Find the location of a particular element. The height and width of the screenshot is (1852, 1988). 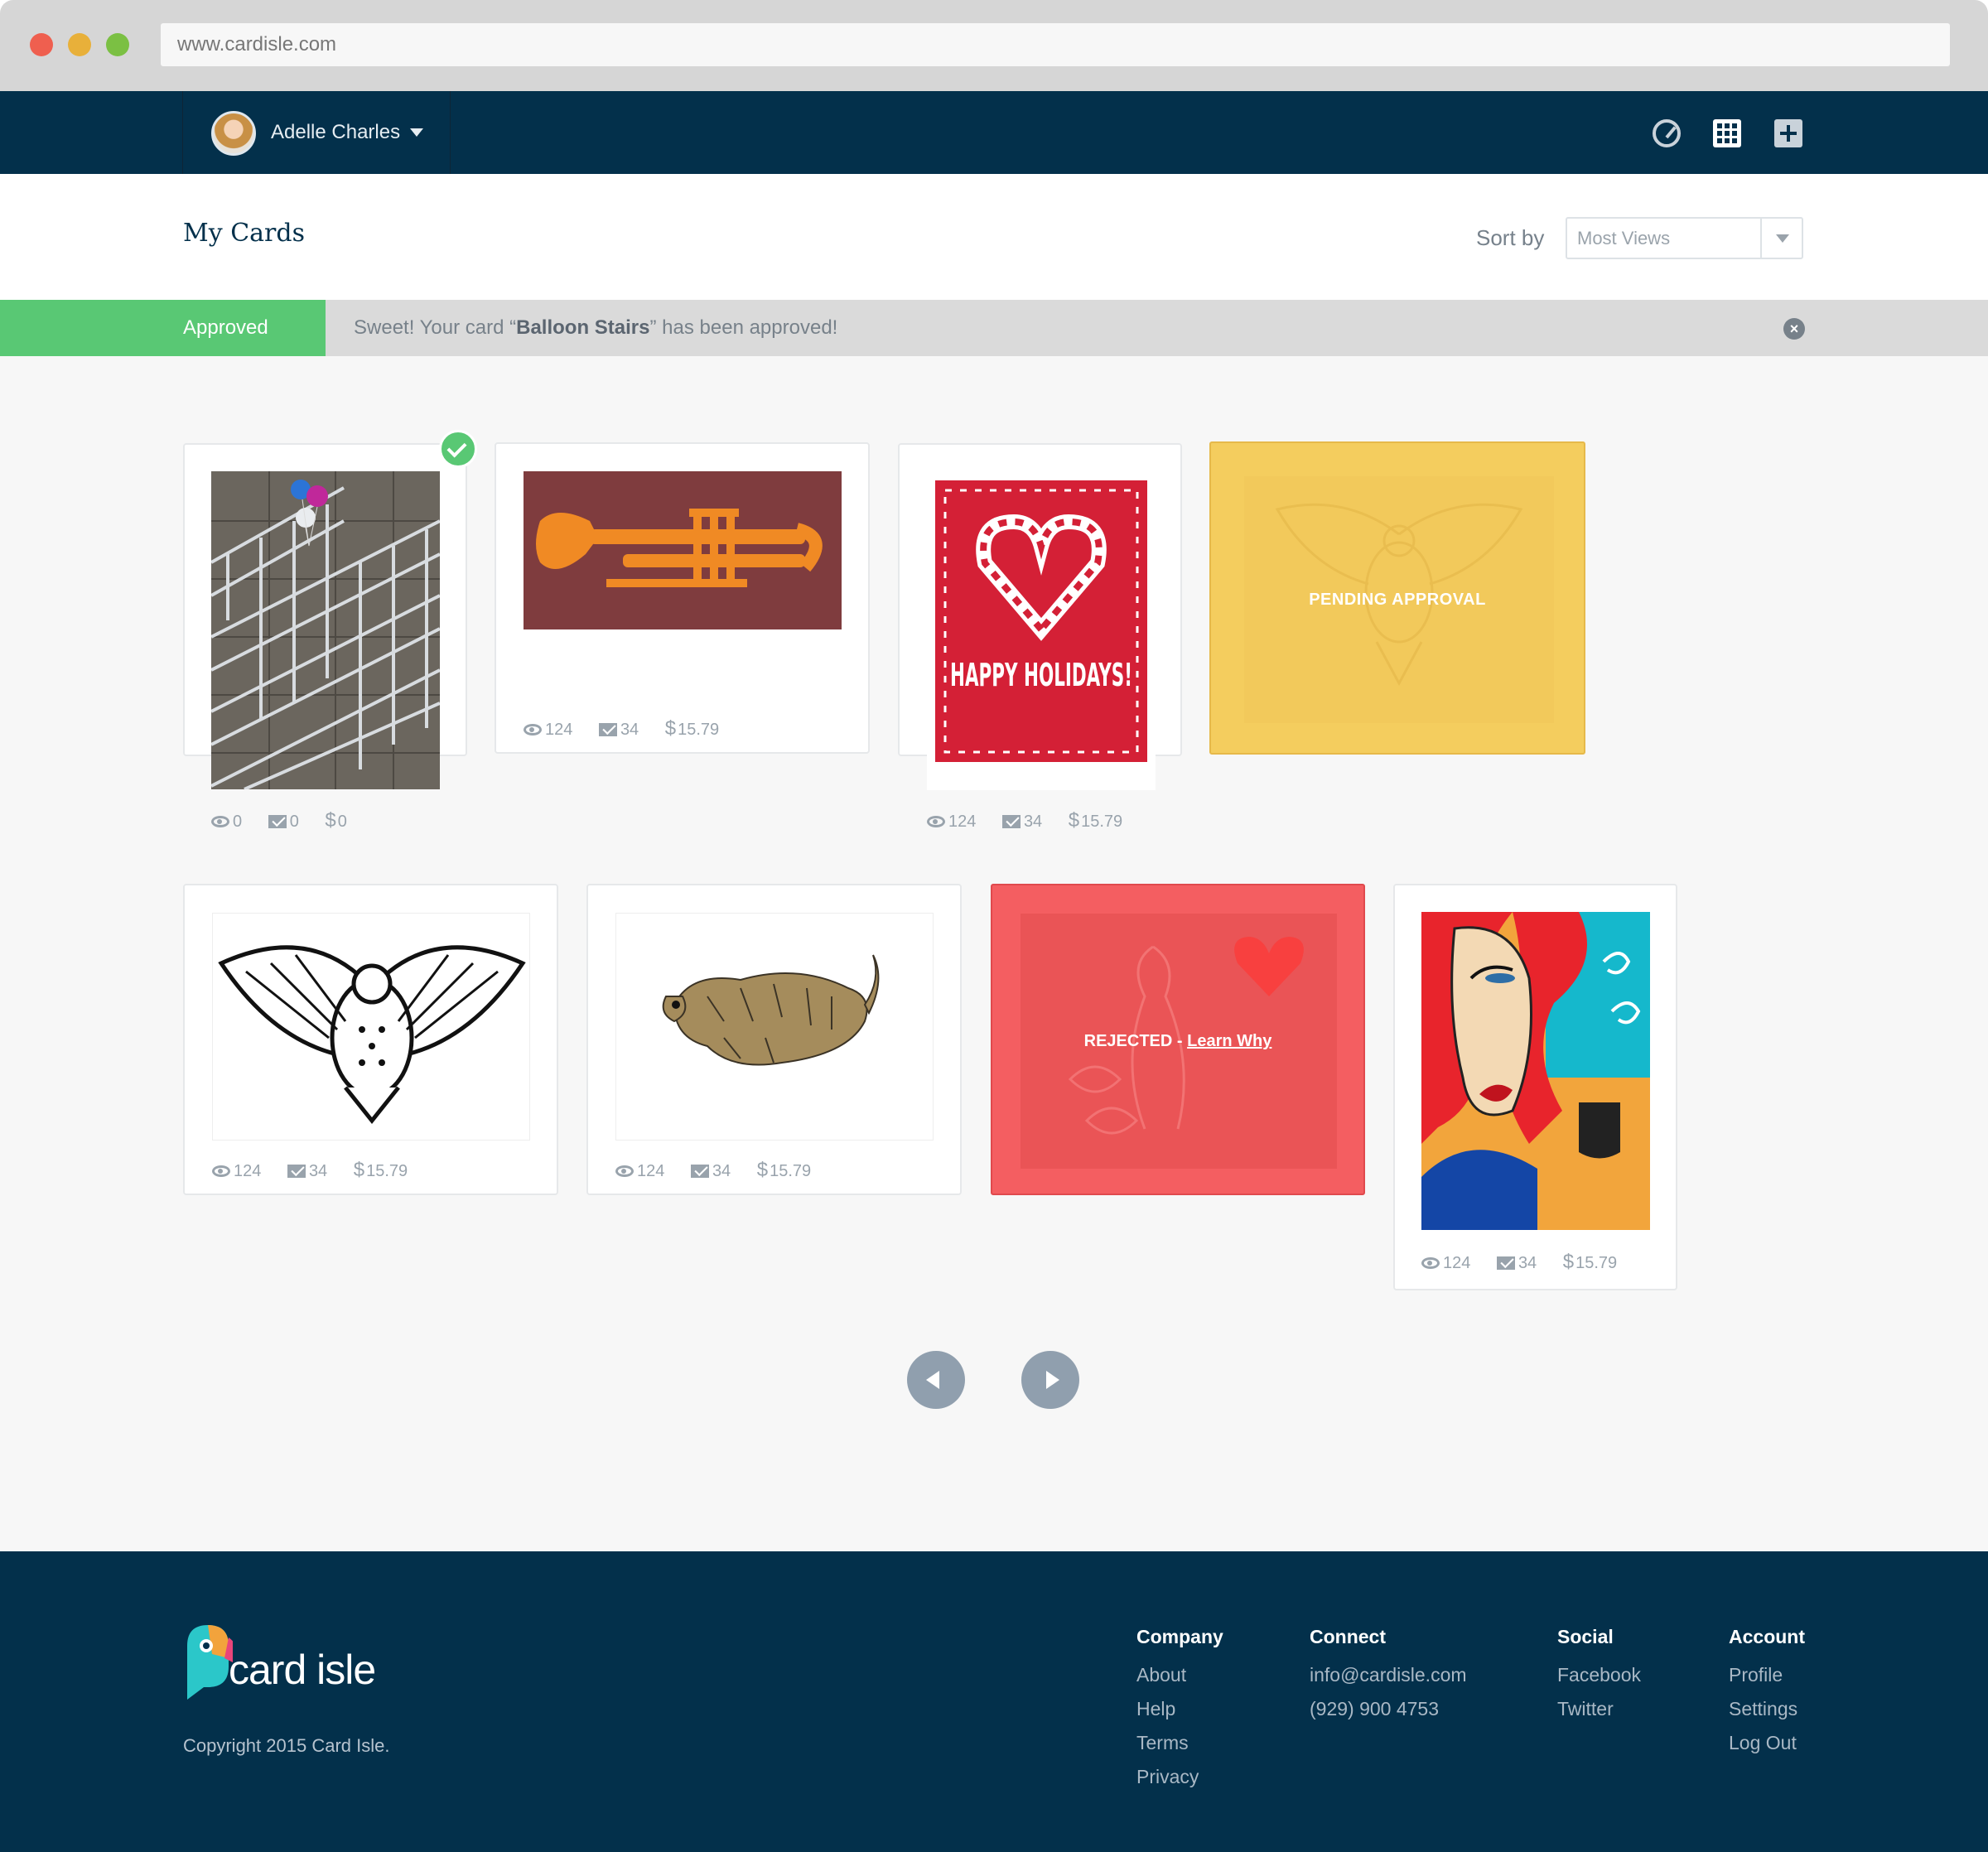

card-item: 0 0 $0 is located at coordinates (325, 637).